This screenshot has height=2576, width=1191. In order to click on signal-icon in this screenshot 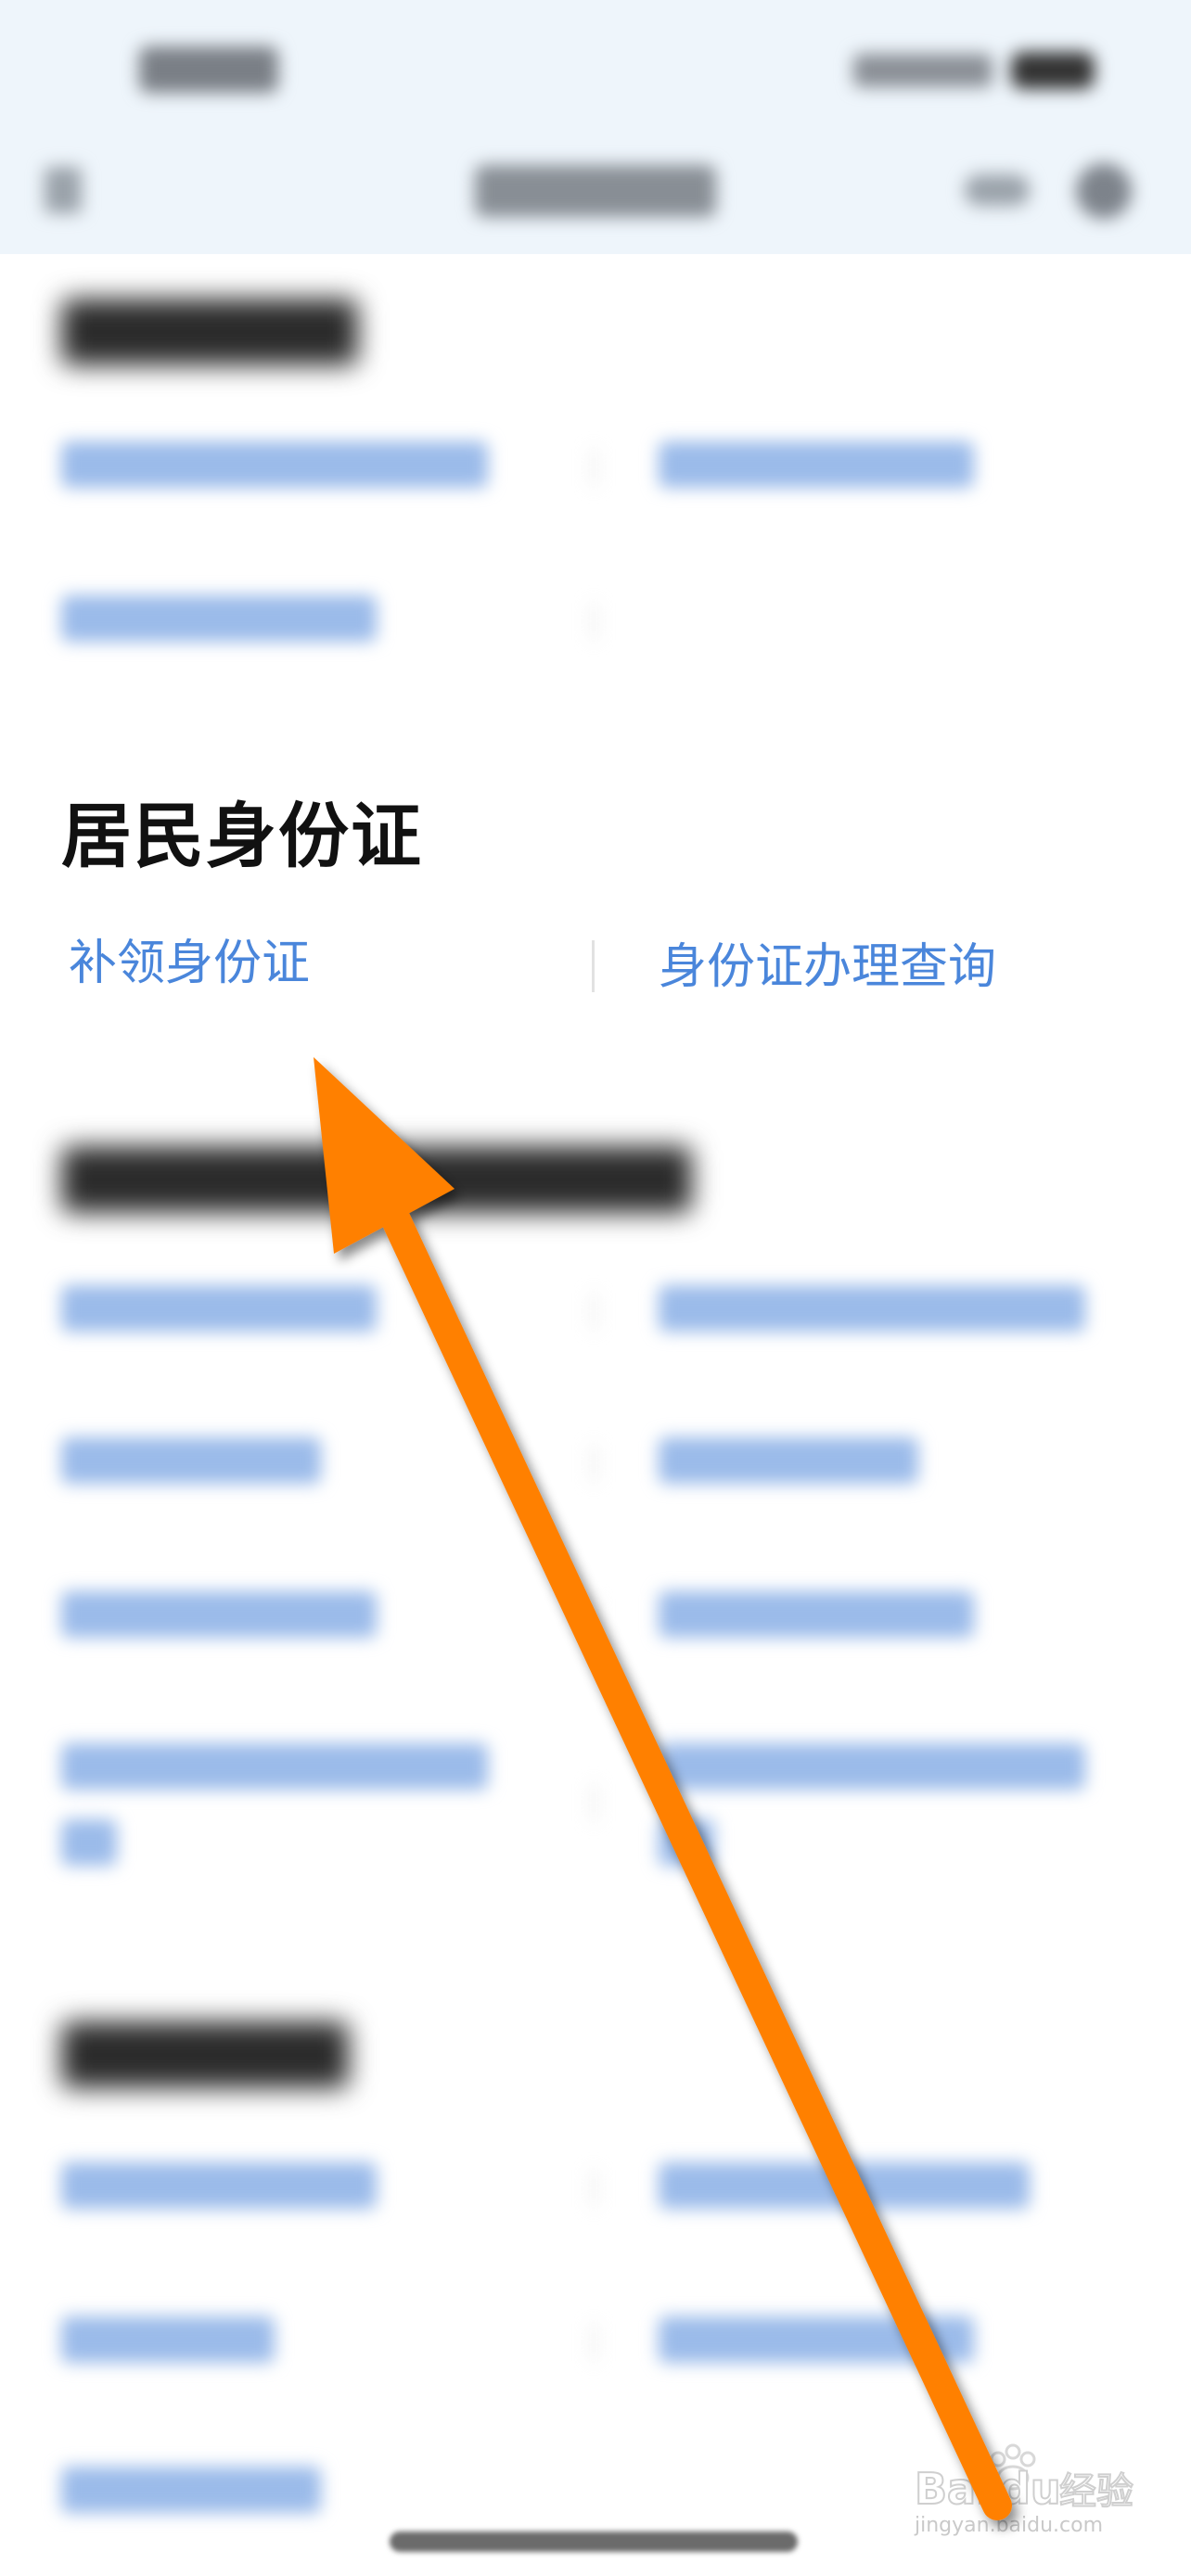, I will do `click(922, 71)`.